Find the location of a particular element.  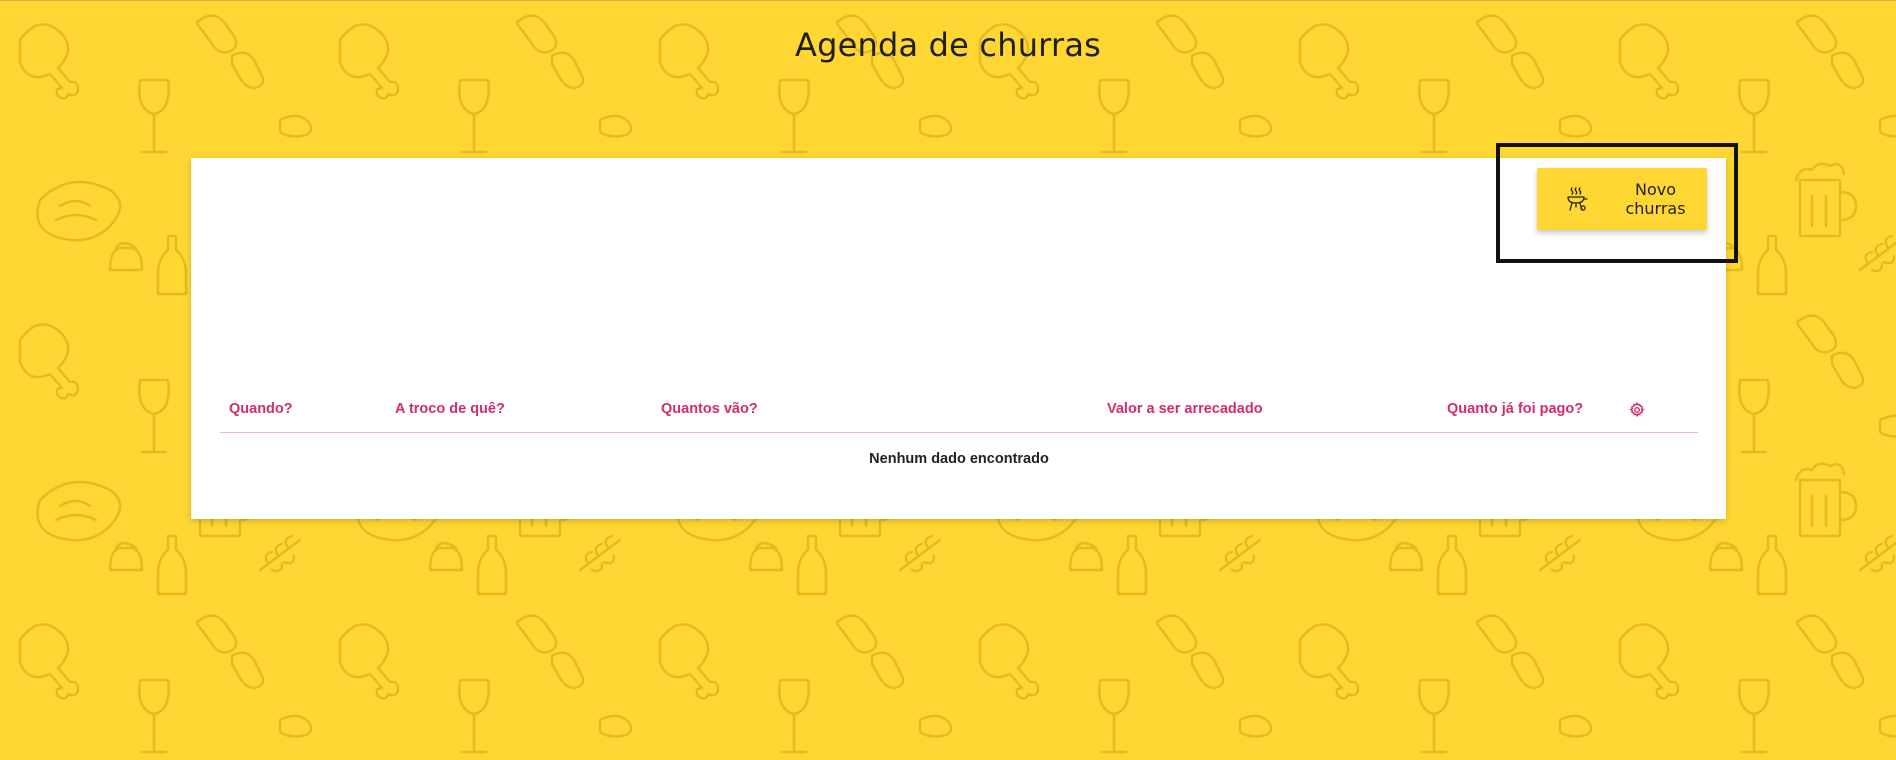

gear-icon is located at coordinates (1637, 409).